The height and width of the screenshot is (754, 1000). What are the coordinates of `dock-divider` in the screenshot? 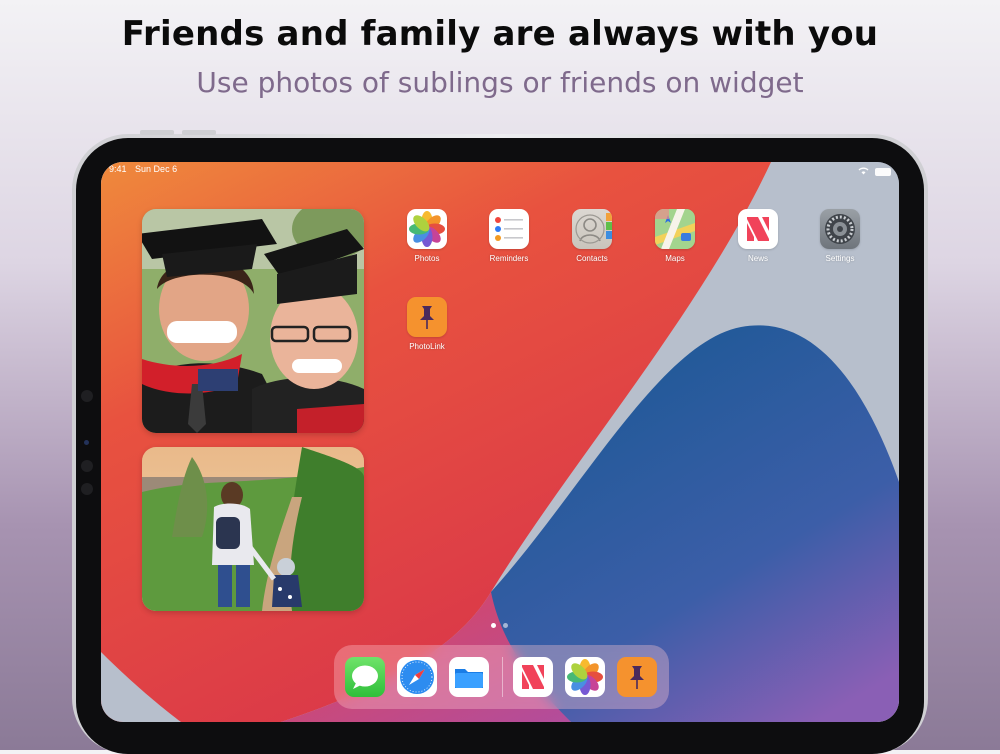 It's located at (502, 677).